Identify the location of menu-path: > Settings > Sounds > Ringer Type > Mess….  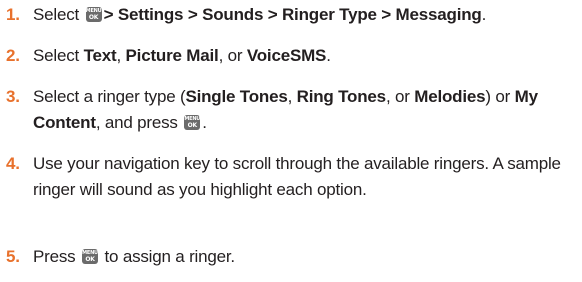
(292, 14).